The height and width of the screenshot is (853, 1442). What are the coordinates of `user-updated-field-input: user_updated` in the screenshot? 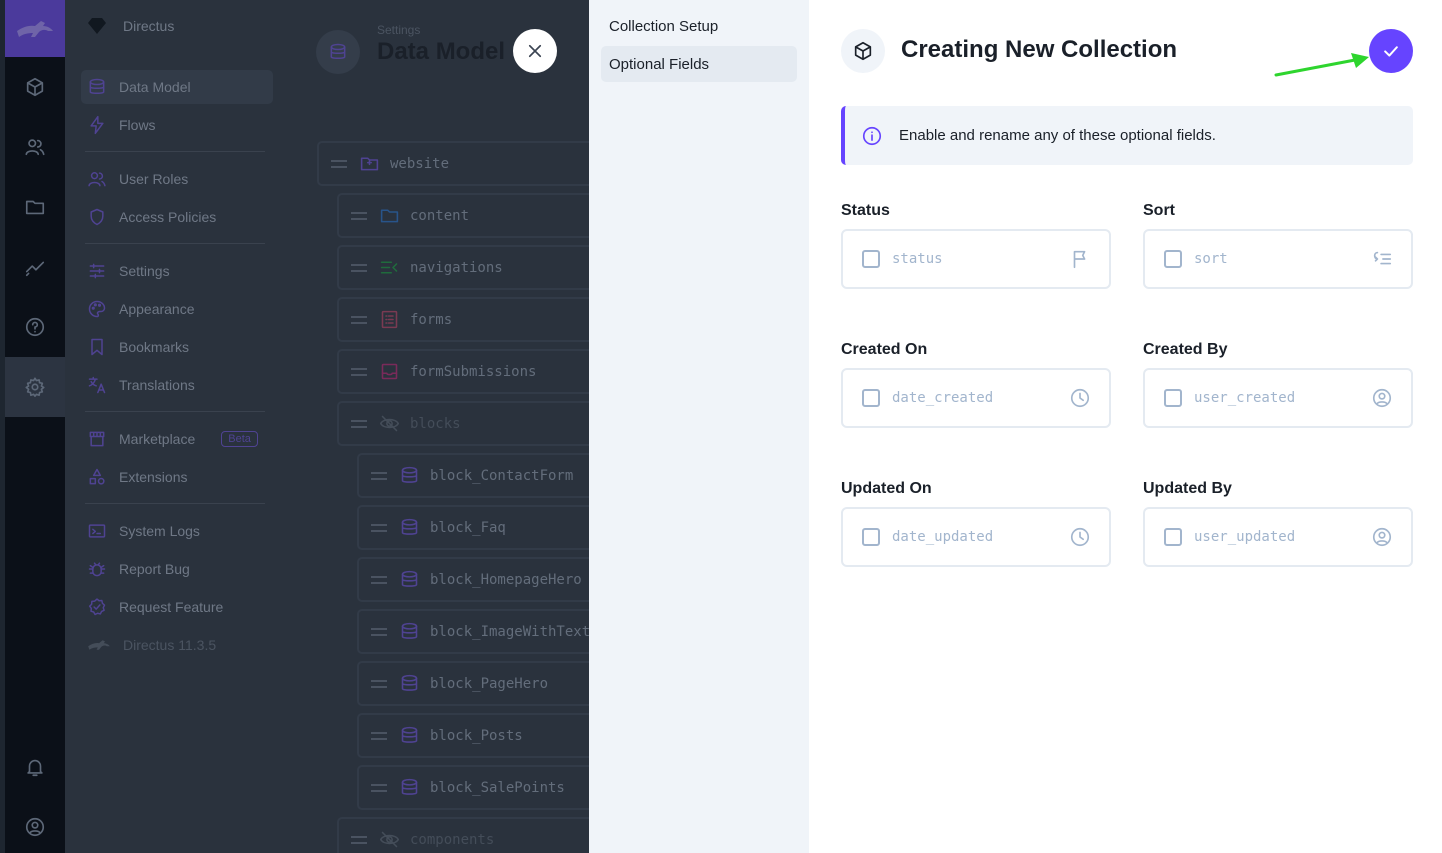 It's located at (1278, 537).